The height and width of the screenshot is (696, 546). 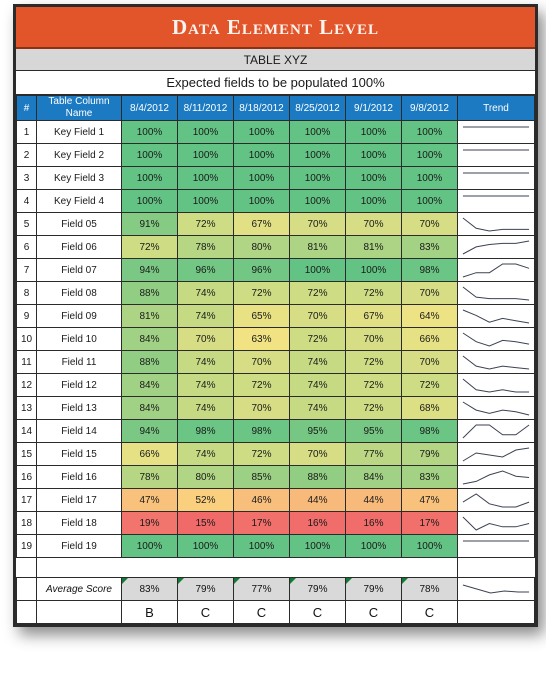 I want to click on cell-value: 78%, so click(x=149, y=477).